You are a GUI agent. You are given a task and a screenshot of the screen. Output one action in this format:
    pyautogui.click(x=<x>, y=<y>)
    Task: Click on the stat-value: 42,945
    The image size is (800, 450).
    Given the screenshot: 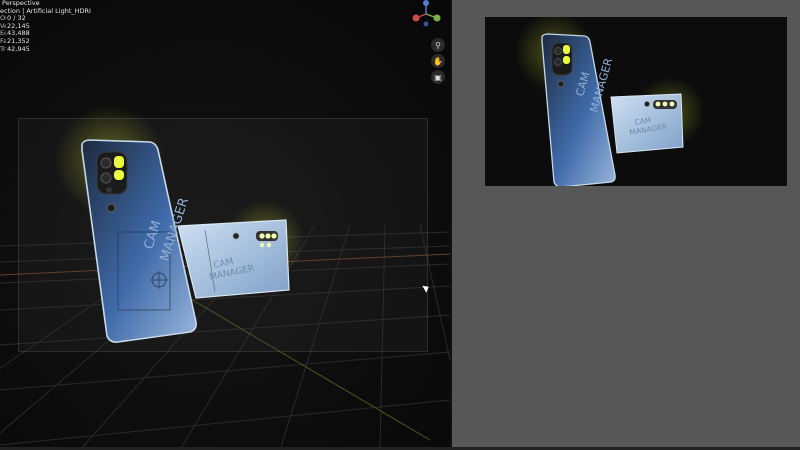 What is the action you would take?
    pyautogui.click(x=18, y=48)
    